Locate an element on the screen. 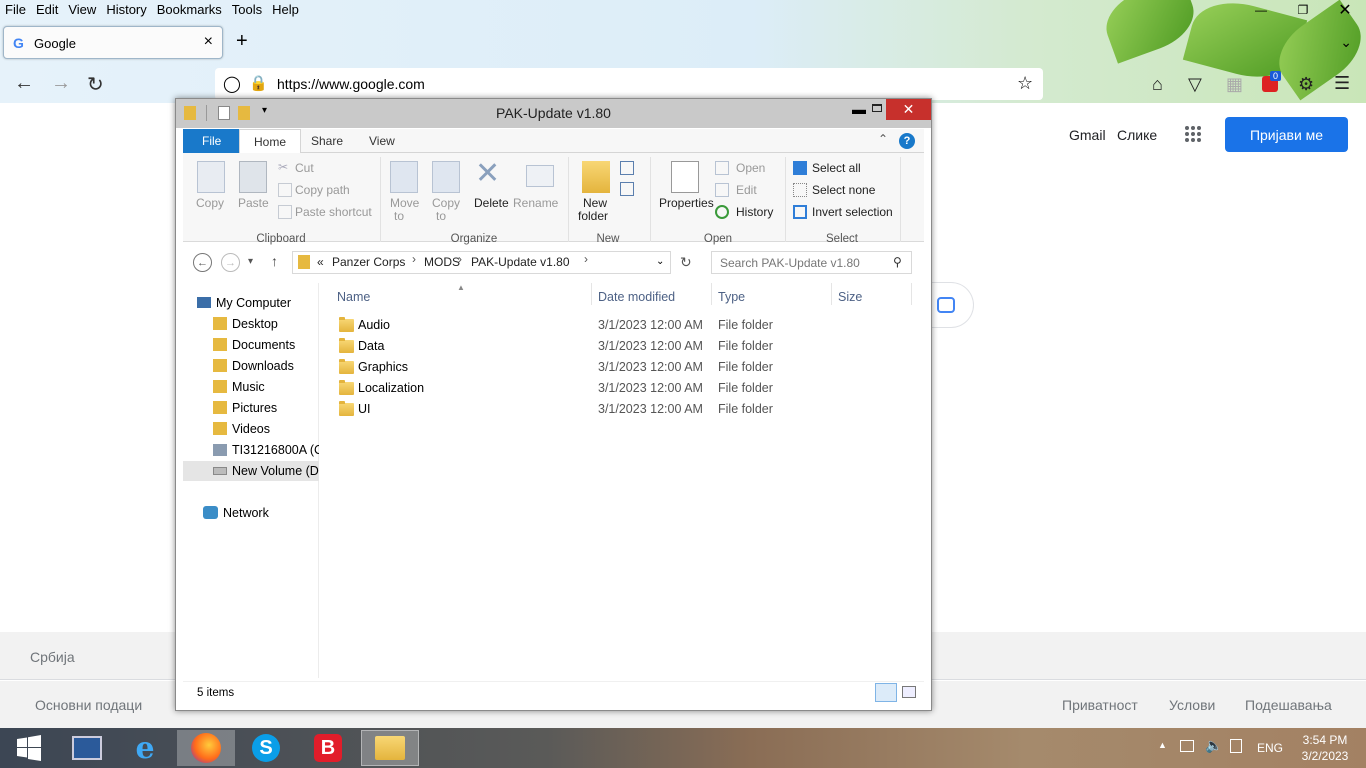 The width and height of the screenshot is (1366, 768). select-none-button: Select none is located at coordinates (843, 190).